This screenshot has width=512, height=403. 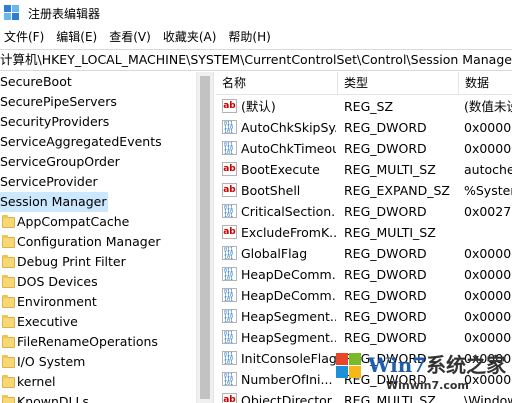 I want to click on menu-edit: 编辑(E), so click(x=76, y=37).